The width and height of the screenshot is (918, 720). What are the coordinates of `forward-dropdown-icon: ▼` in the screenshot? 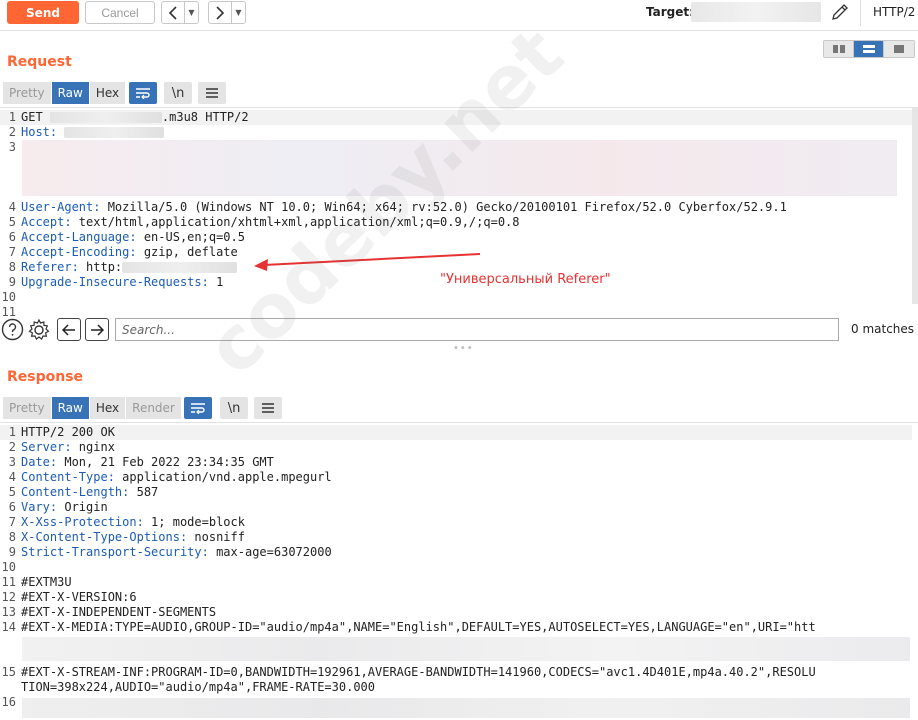 It's located at (238, 12).